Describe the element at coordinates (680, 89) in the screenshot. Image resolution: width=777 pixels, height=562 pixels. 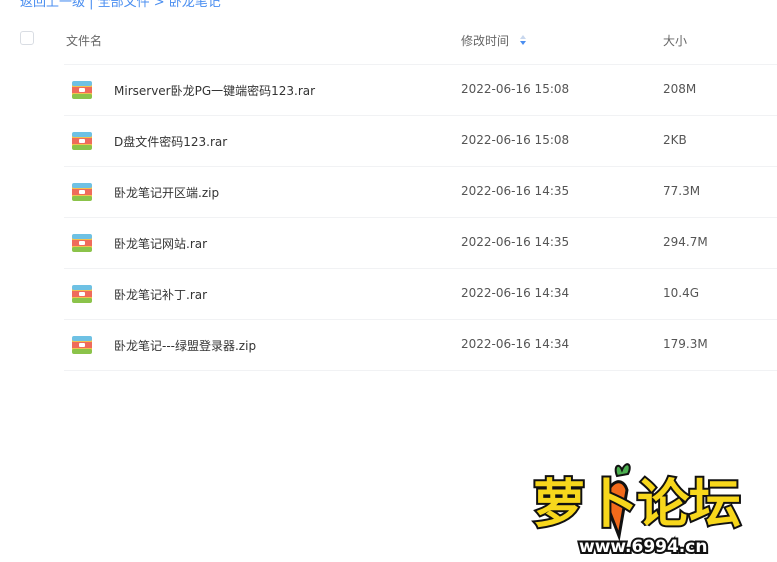
I see `file-size: 208M` at that location.